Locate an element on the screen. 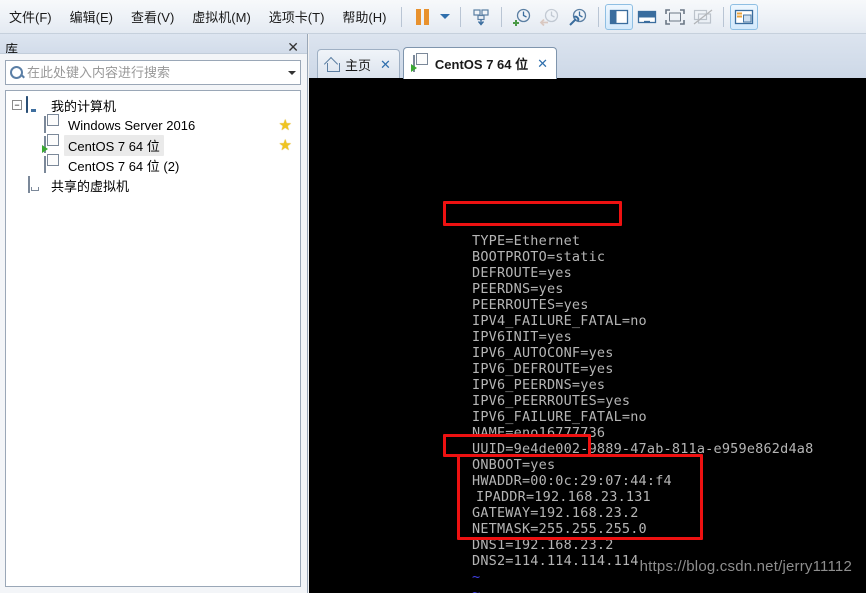 The image size is (866, 593). tree-item-windows-server-2016: Windows Server 2016 ★ is located at coordinates (153, 125).